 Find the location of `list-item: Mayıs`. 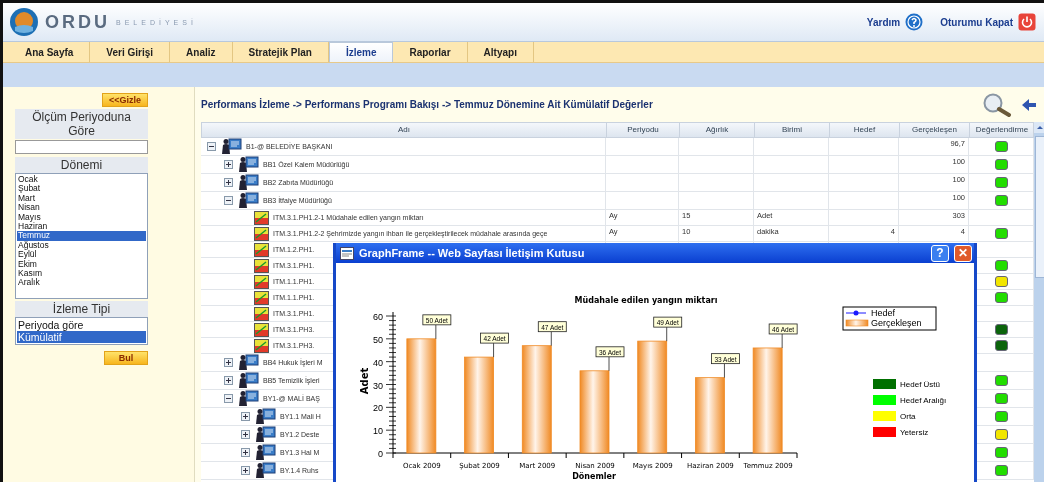

list-item: Mayıs is located at coordinates (81, 217).